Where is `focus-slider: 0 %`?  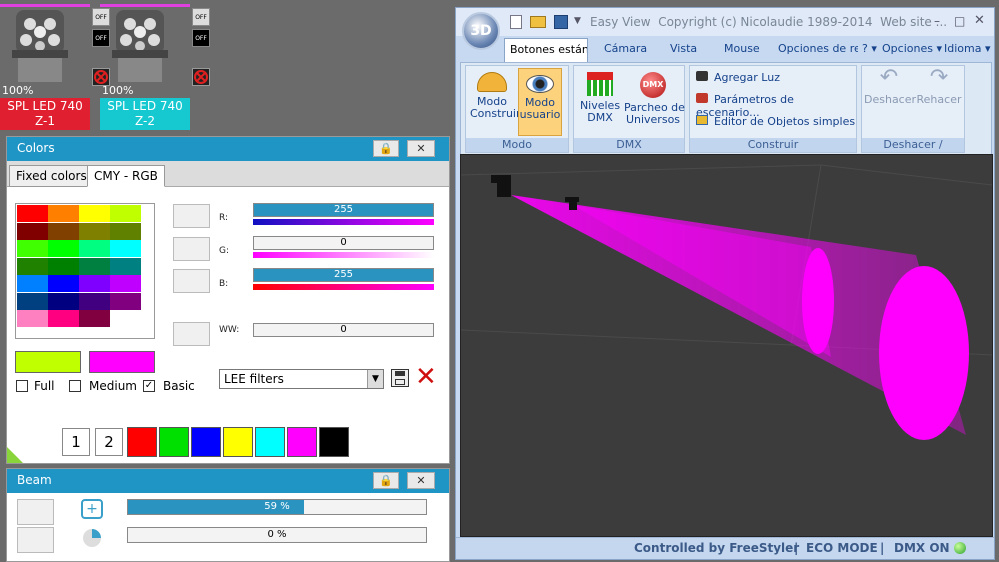 focus-slider: 0 % is located at coordinates (277, 535).